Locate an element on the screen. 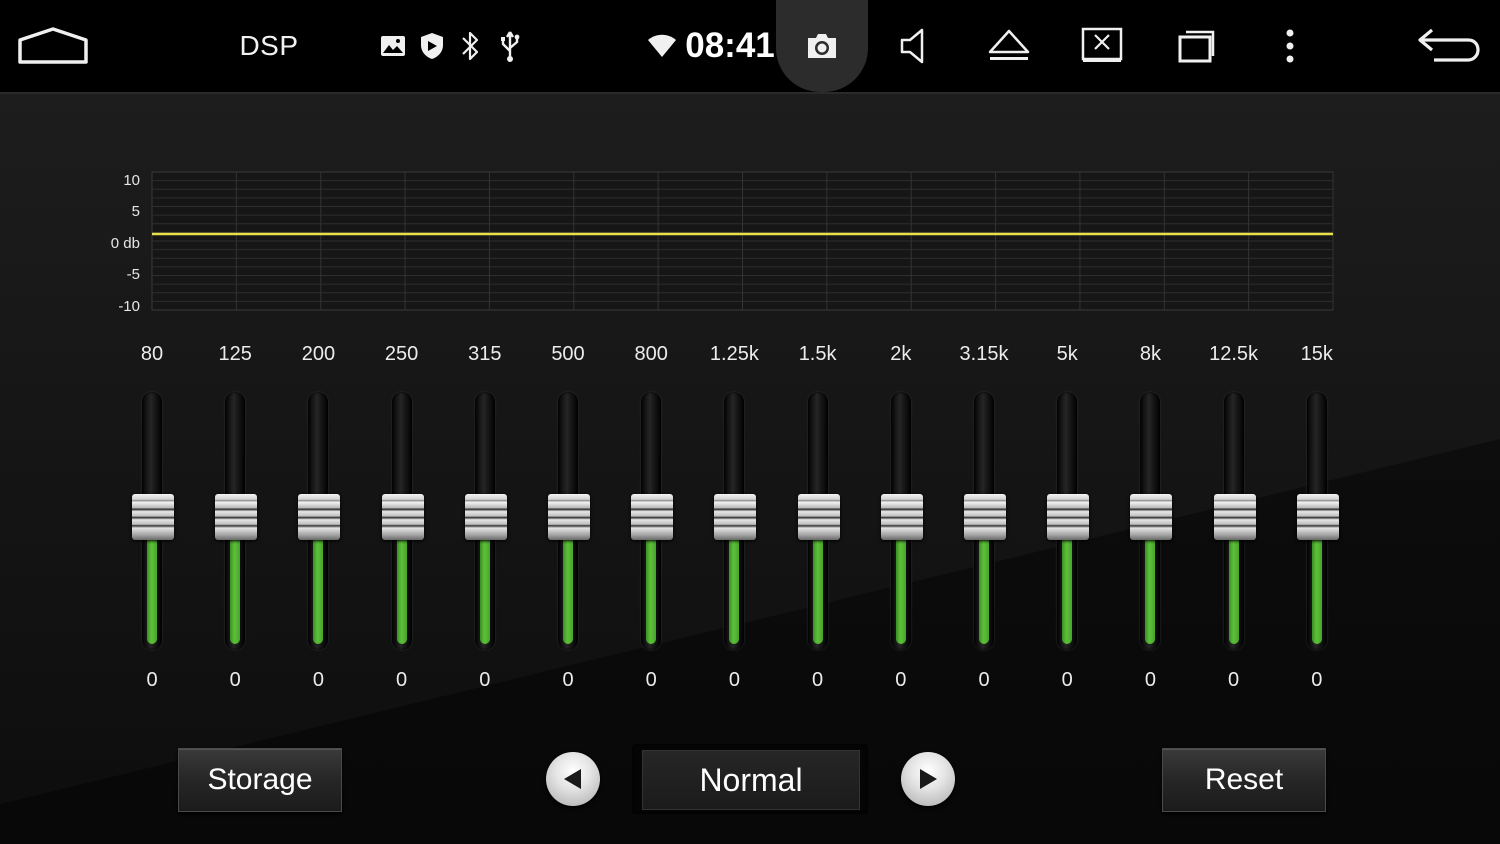  triangle-right-icon is located at coordinates (928, 779).